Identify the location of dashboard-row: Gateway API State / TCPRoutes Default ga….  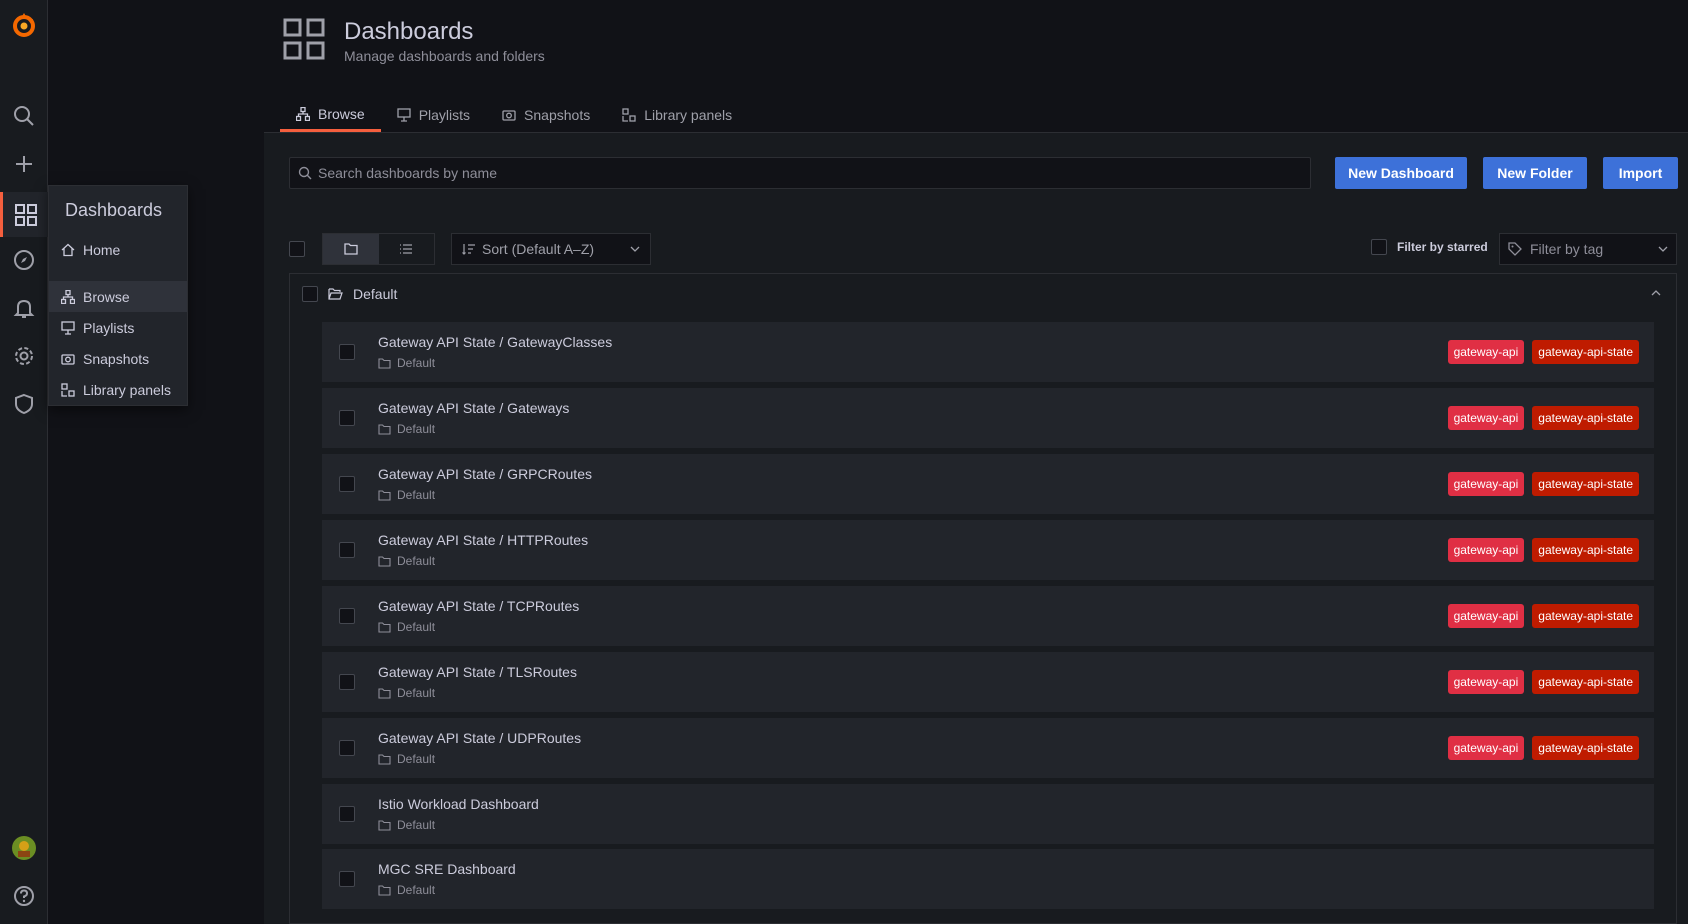
(988, 616).